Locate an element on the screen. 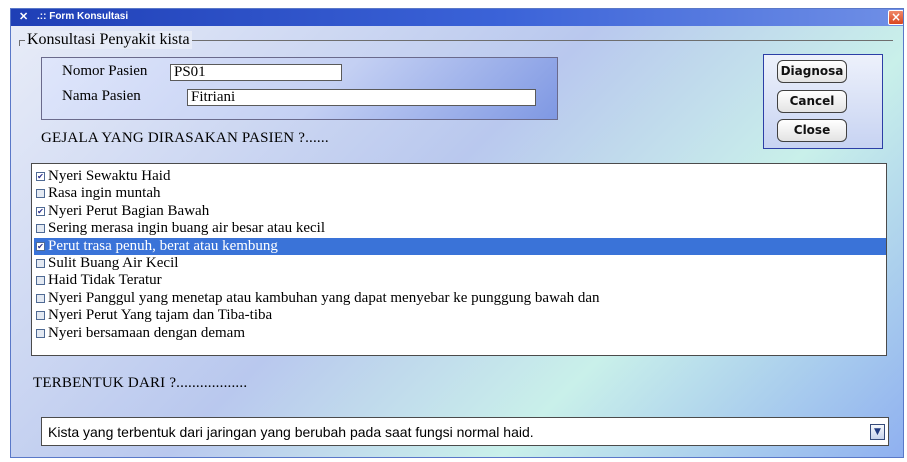 Image resolution: width=907 pixels, height=462 pixels. nama-pasien-field: Fitriani is located at coordinates (361, 97).